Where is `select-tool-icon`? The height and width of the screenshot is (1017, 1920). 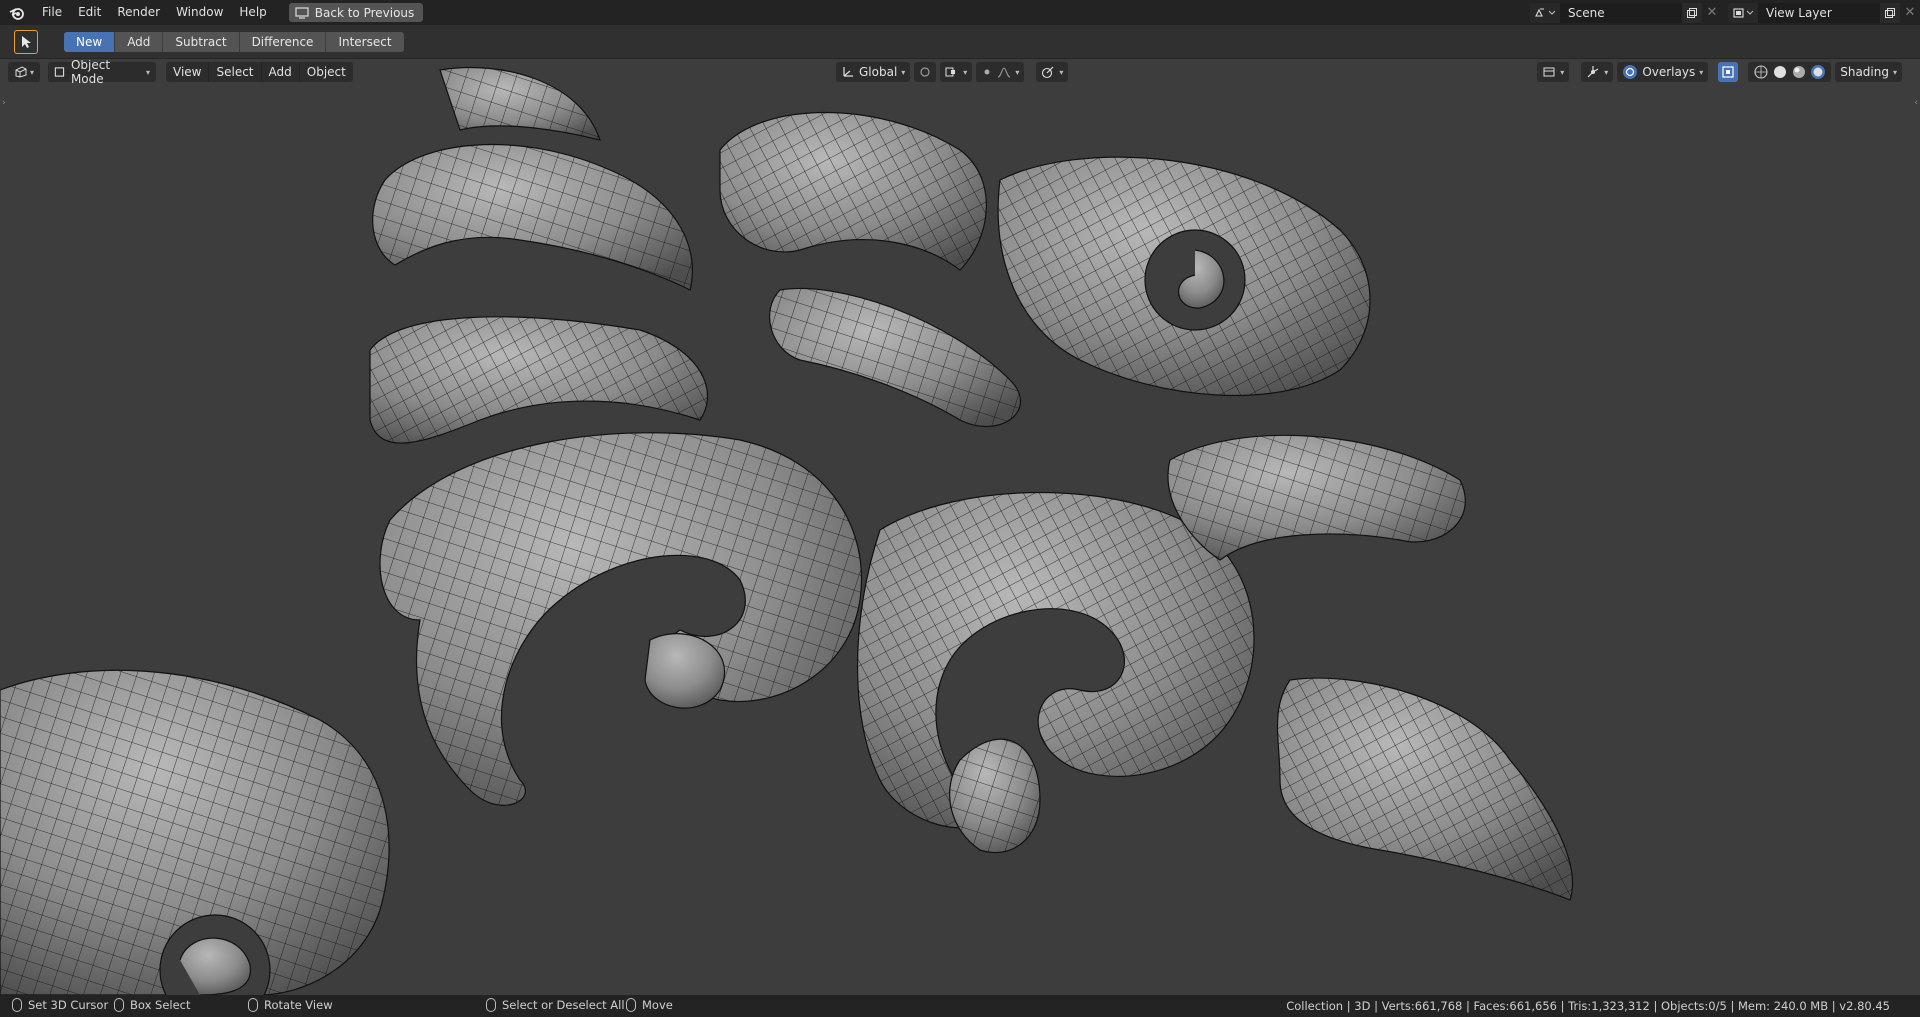
select-tool-icon is located at coordinates (26, 41).